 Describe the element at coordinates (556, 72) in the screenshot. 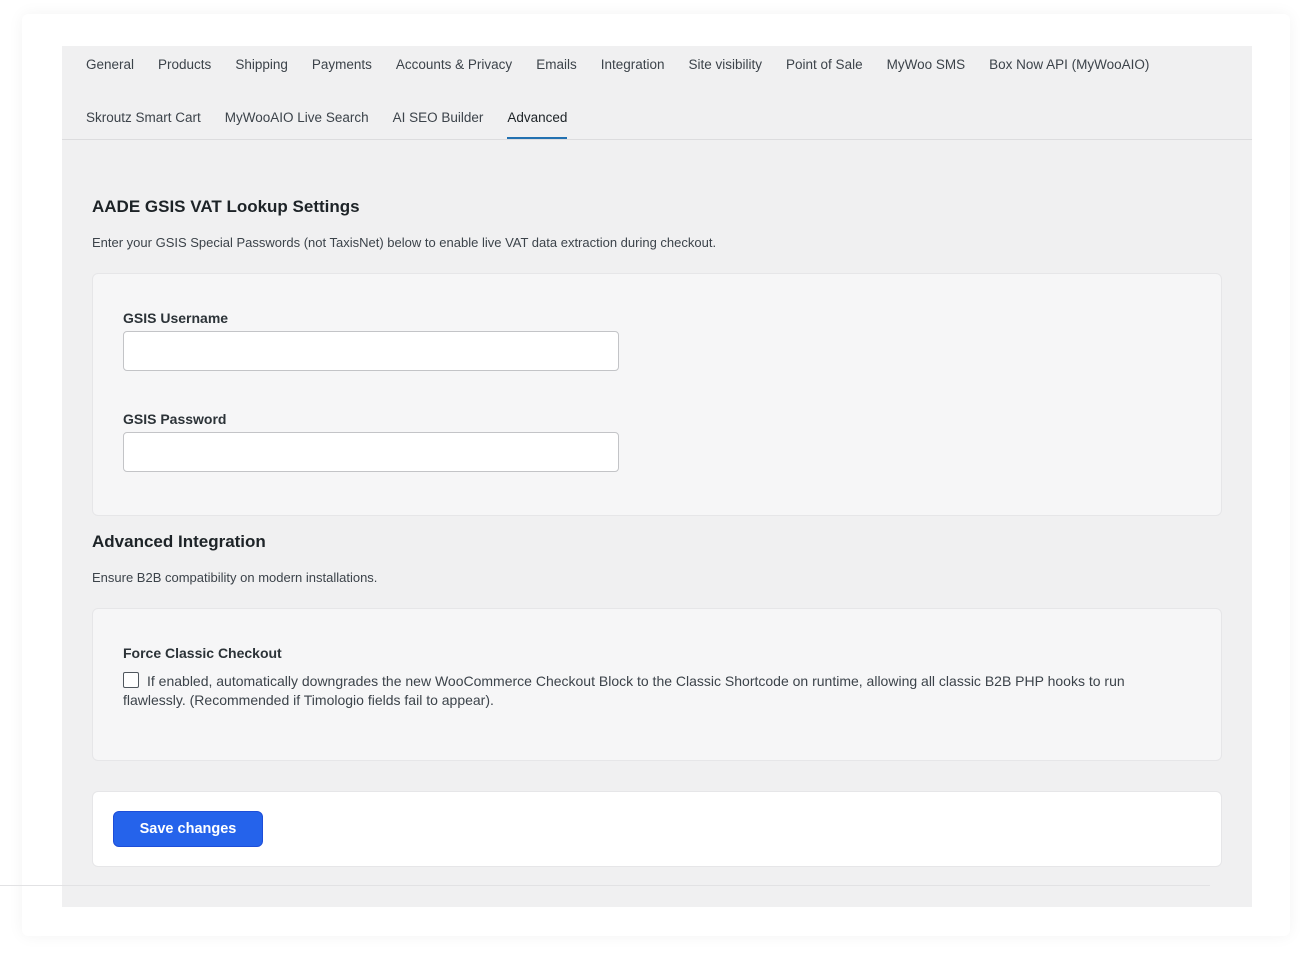

I see `tab-emails: Emails` at that location.